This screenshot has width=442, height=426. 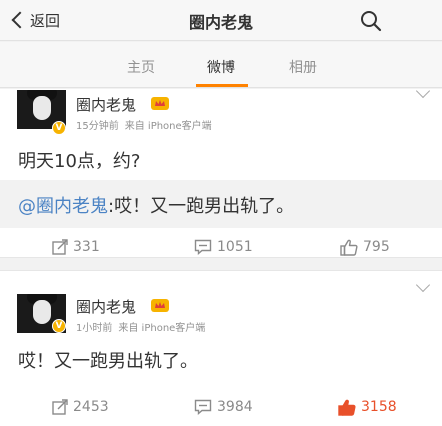 I want to click on like-count: 795, so click(x=376, y=247).